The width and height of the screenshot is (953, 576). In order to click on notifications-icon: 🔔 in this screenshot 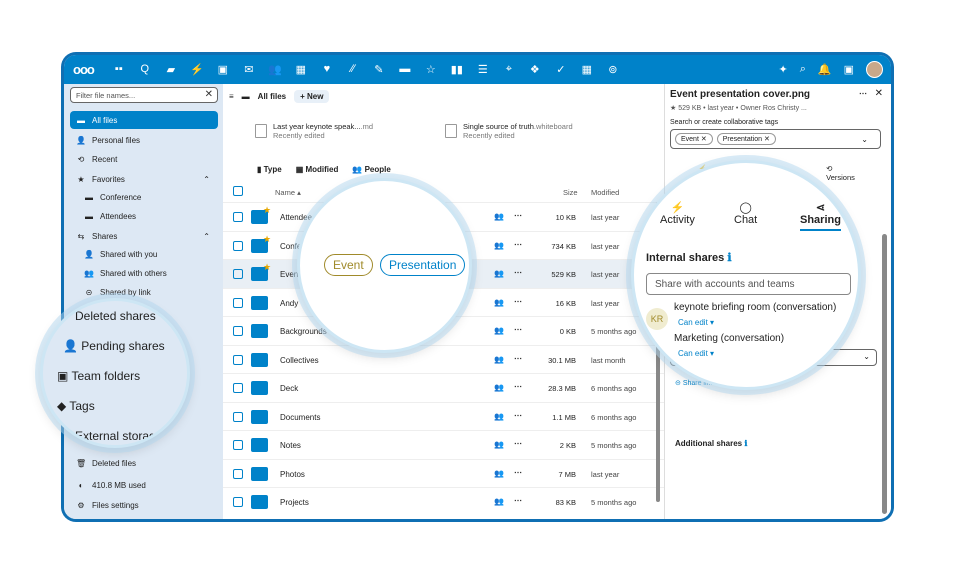, I will do `click(825, 69)`.